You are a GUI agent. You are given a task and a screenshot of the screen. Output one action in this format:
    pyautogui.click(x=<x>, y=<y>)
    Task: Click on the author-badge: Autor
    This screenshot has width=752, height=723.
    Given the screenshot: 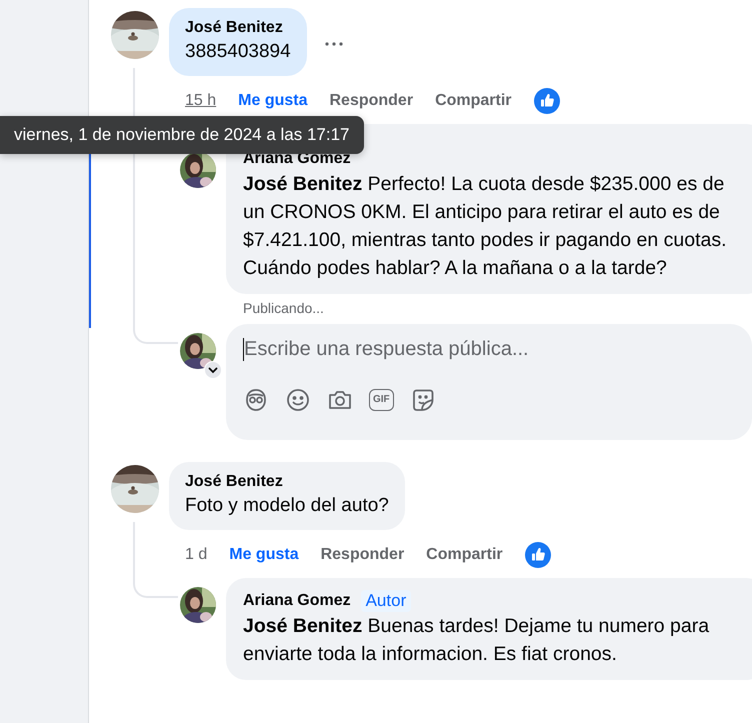 What is the action you would take?
    pyautogui.click(x=386, y=601)
    